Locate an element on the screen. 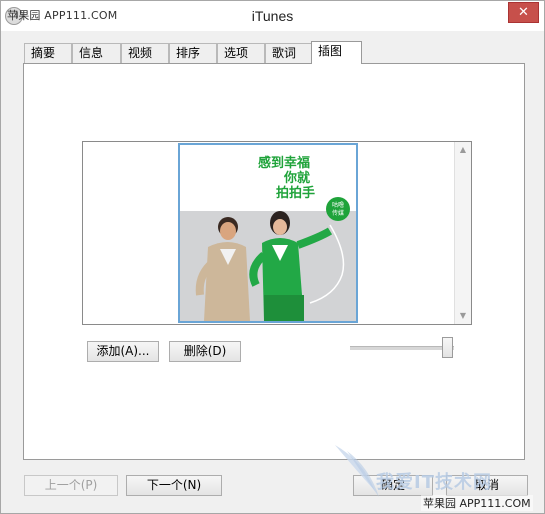  delete-artwork-button: 删除(D) is located at coordinates (205, 351).